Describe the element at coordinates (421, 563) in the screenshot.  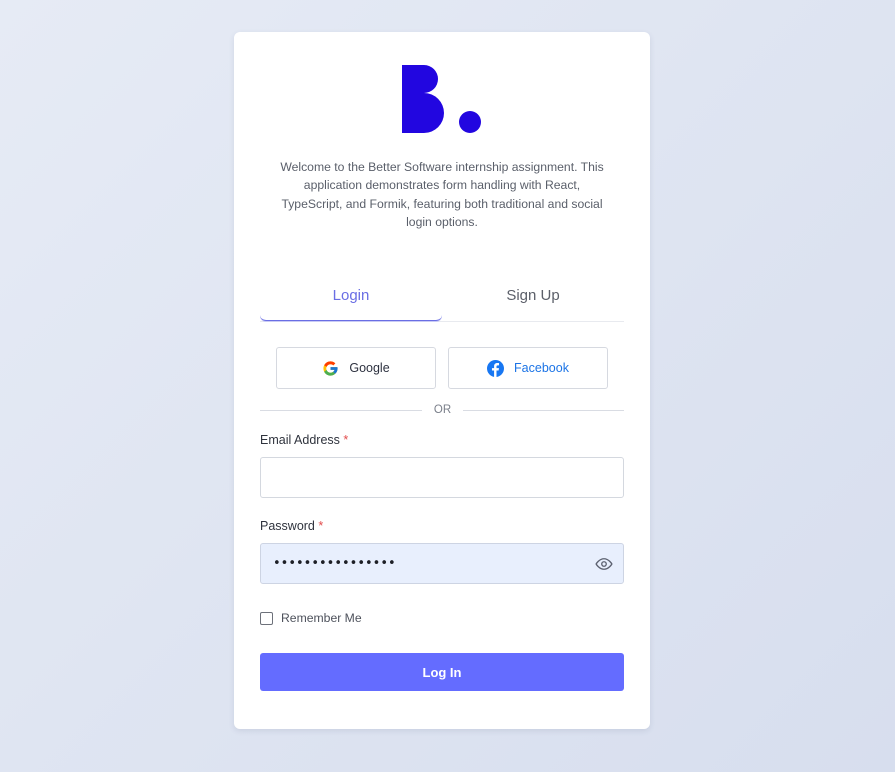
I see `password-input` at that location.